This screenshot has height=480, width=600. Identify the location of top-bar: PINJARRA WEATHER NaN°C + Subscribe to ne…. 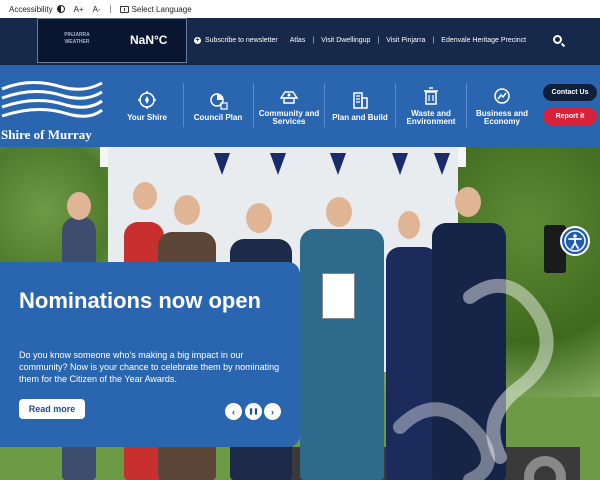
(300, 41).